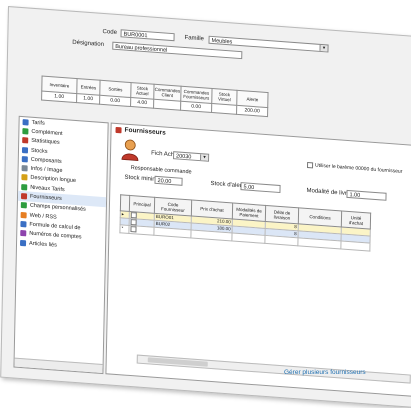 This screenshot has height=408, width=411. What do you see at coordinates (184, 157) in the screenshot?
I see `fiche-achat-value: 20030` at bounding box center [184, 157].